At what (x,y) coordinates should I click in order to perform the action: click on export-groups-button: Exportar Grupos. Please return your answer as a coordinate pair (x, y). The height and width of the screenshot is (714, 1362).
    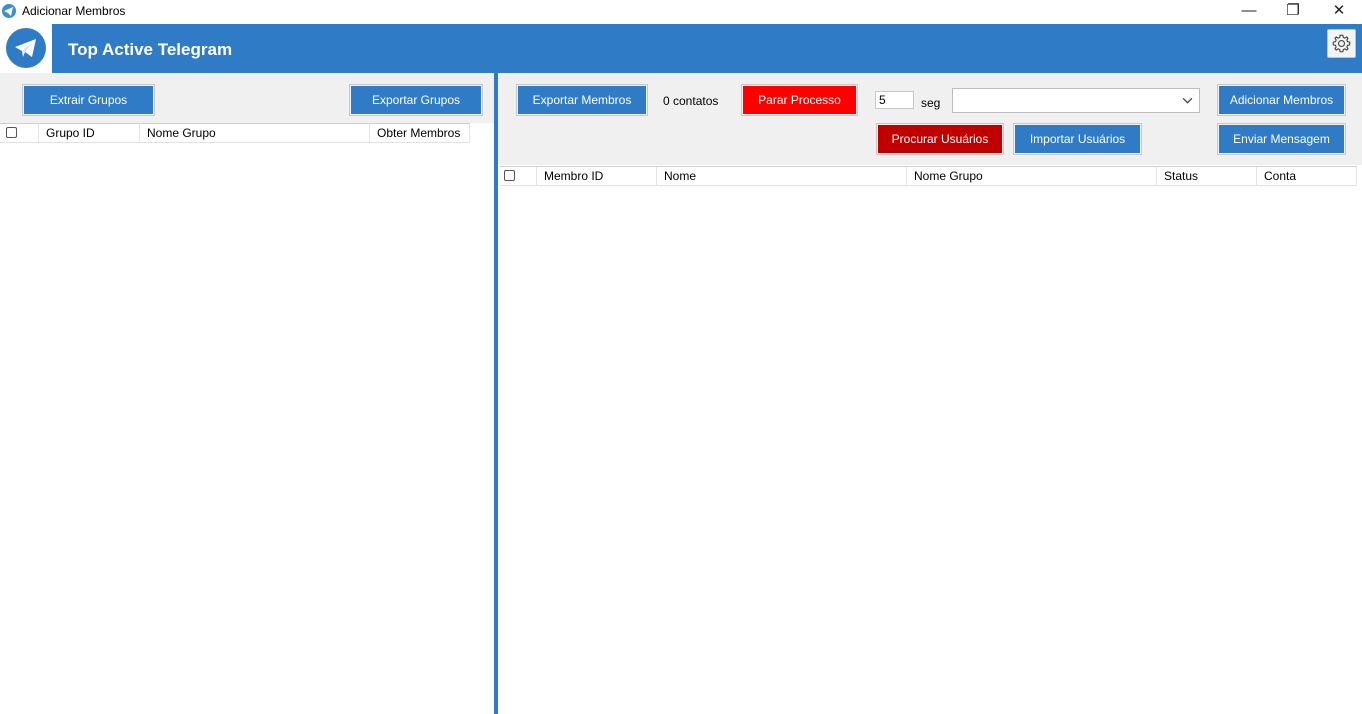
    Looking at the image, I should click on (416, 100).